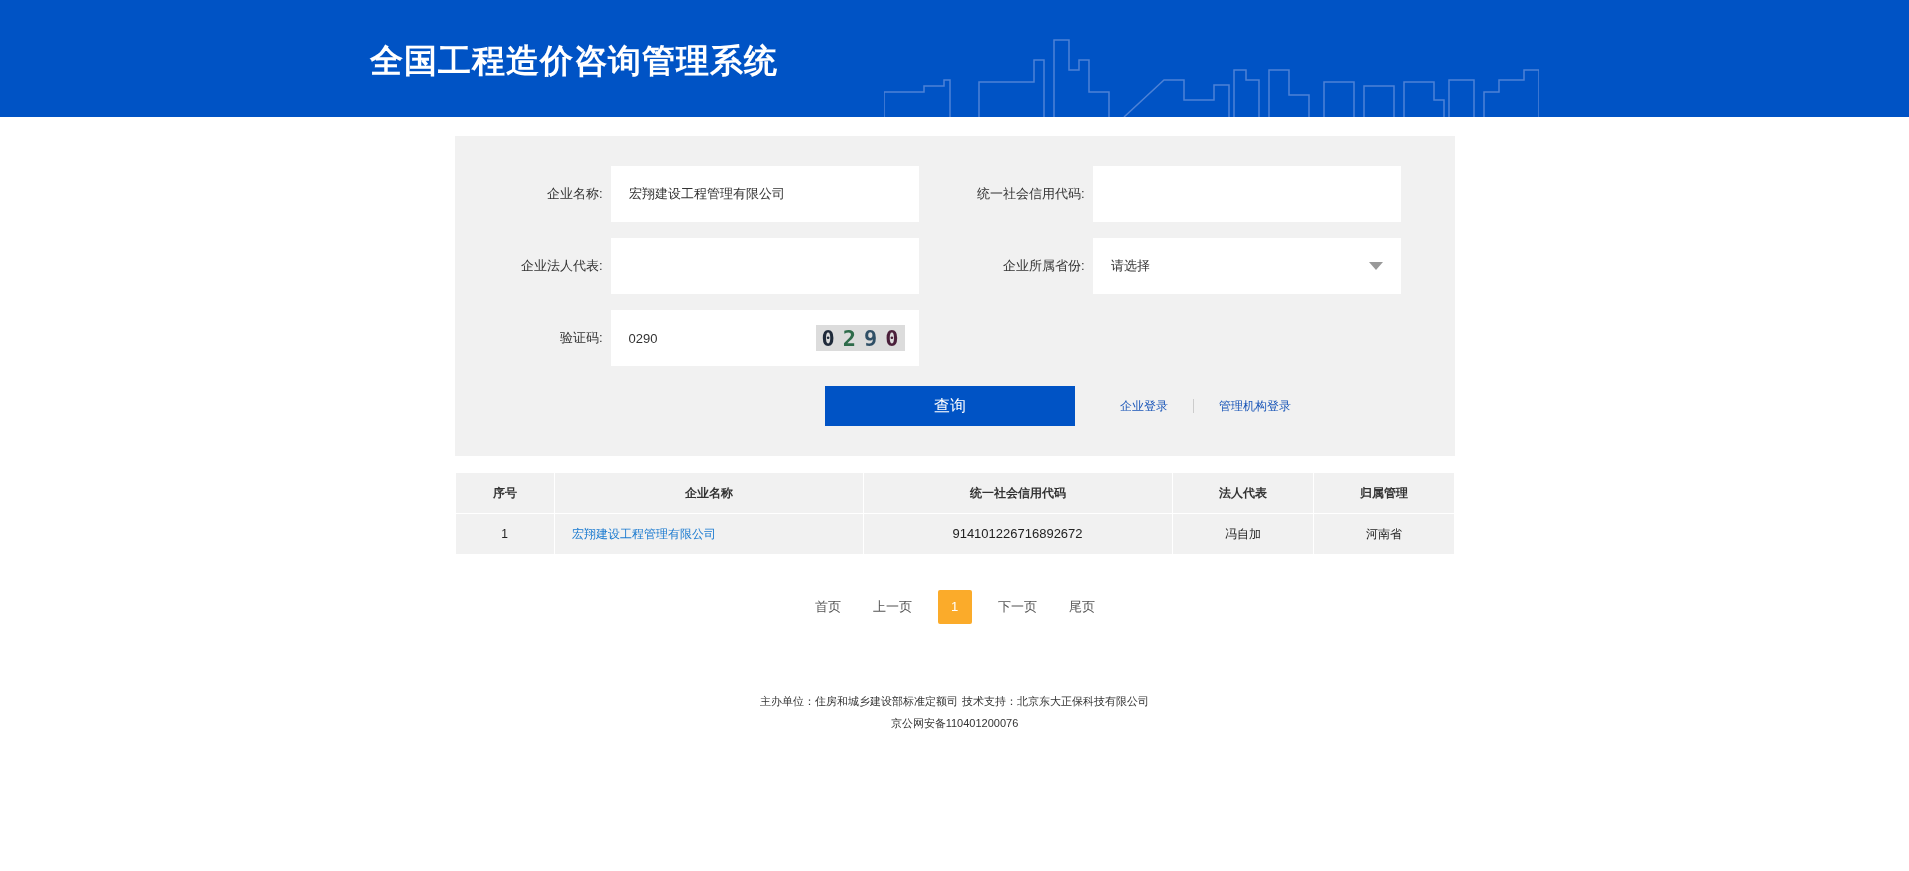 Image resolution: width=1909 pixels, height=871 pixels. What do you see at coordinates (1242, 534) in the screenshot?
I see `table-cell: 冯自加` at bounding box center [1242, 534].